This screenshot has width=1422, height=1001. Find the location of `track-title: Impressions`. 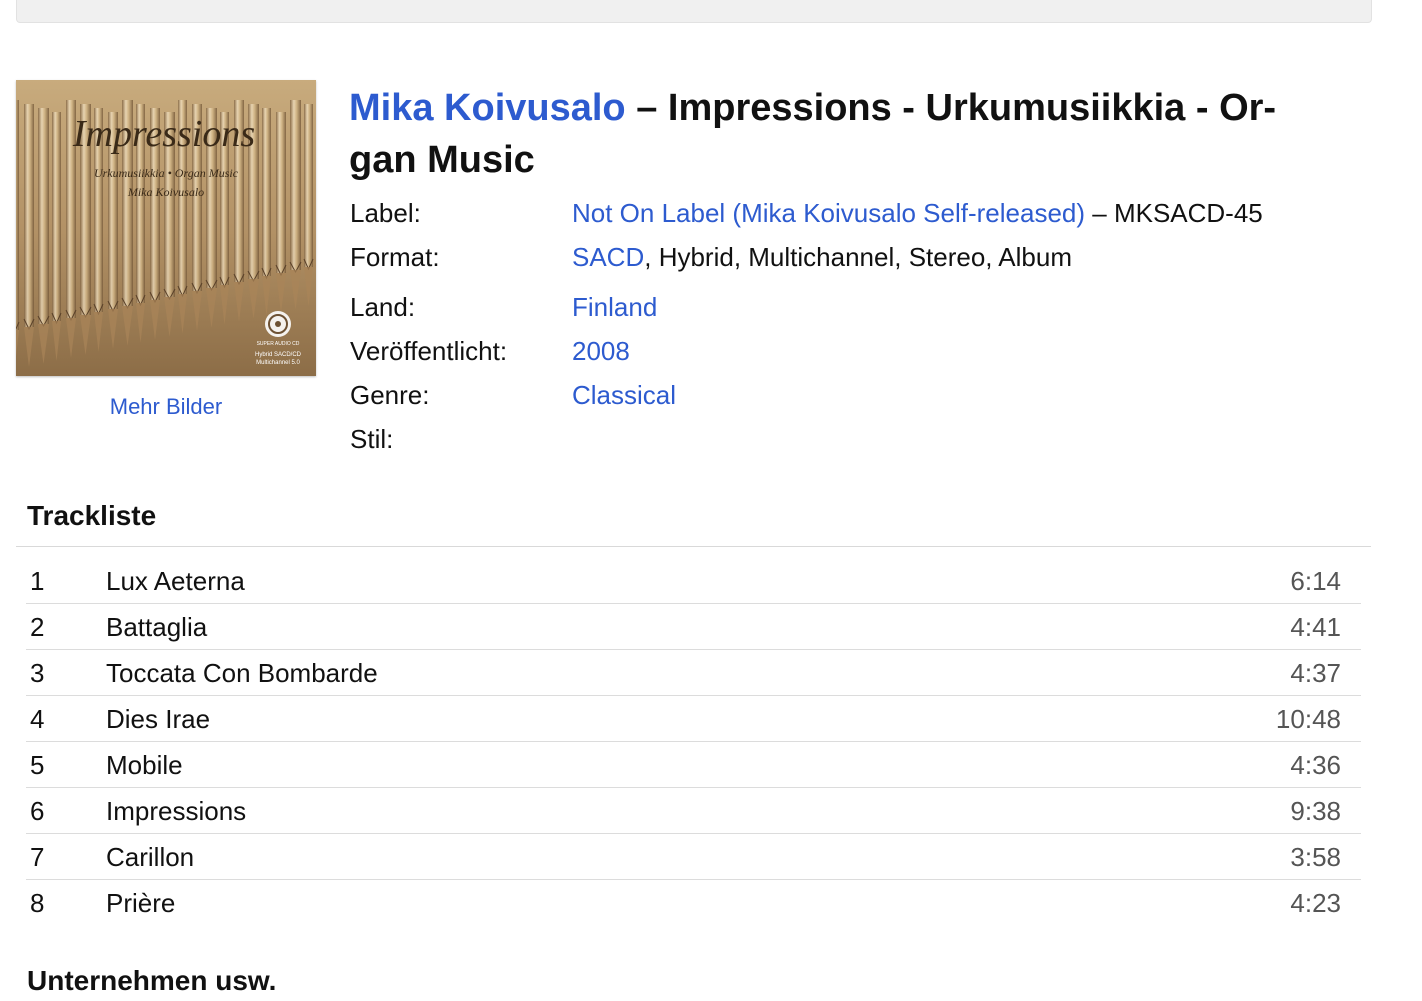

track-title: Impressions is located at coordinates (176, 811).